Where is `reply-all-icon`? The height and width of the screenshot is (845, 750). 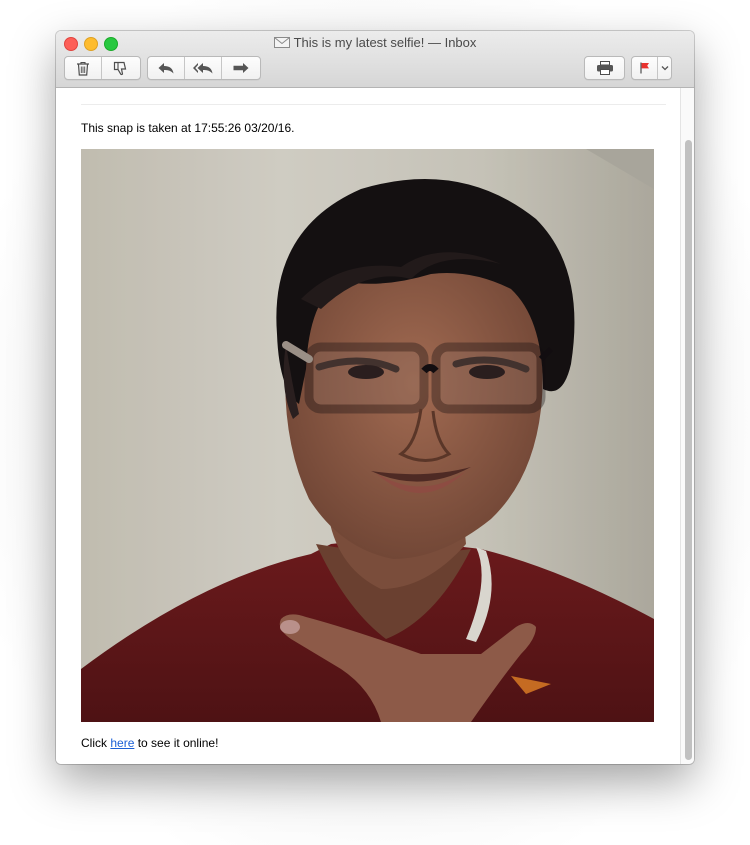 reply-all-icon is located at coordinates (203, 68).